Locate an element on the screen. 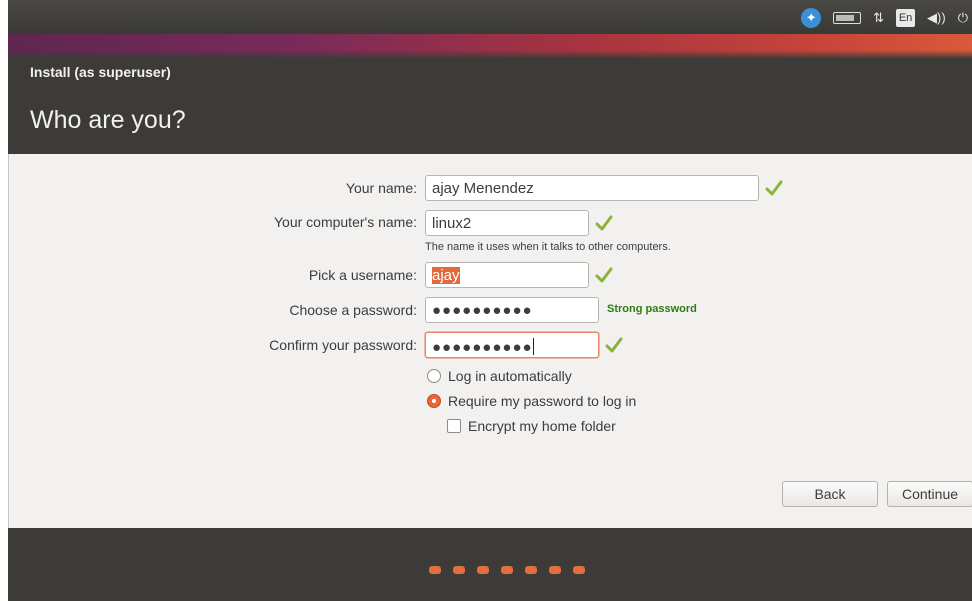 The image size is (972, 601). encrypt-home-label: Encrypt my home folder is located at coordinates (542, 426).